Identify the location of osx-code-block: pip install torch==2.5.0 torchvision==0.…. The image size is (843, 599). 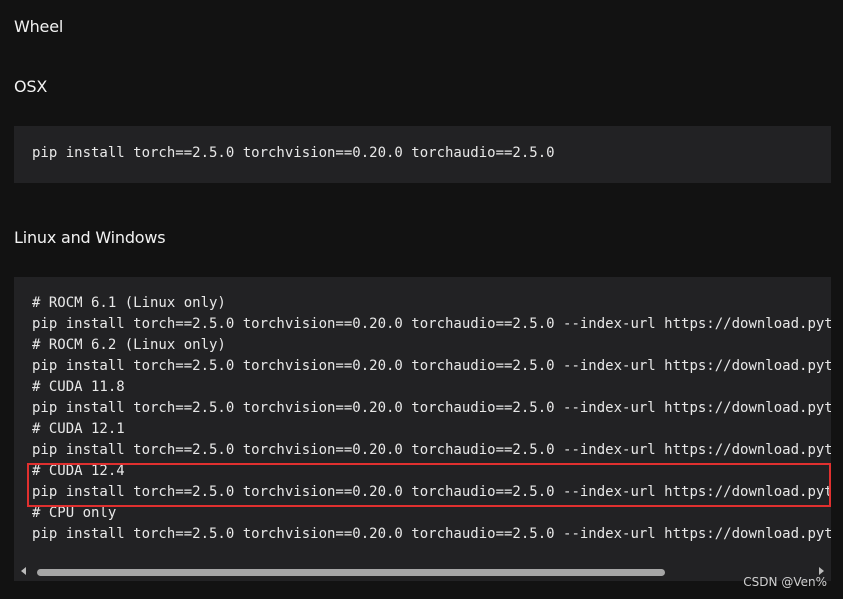
(422, 154).